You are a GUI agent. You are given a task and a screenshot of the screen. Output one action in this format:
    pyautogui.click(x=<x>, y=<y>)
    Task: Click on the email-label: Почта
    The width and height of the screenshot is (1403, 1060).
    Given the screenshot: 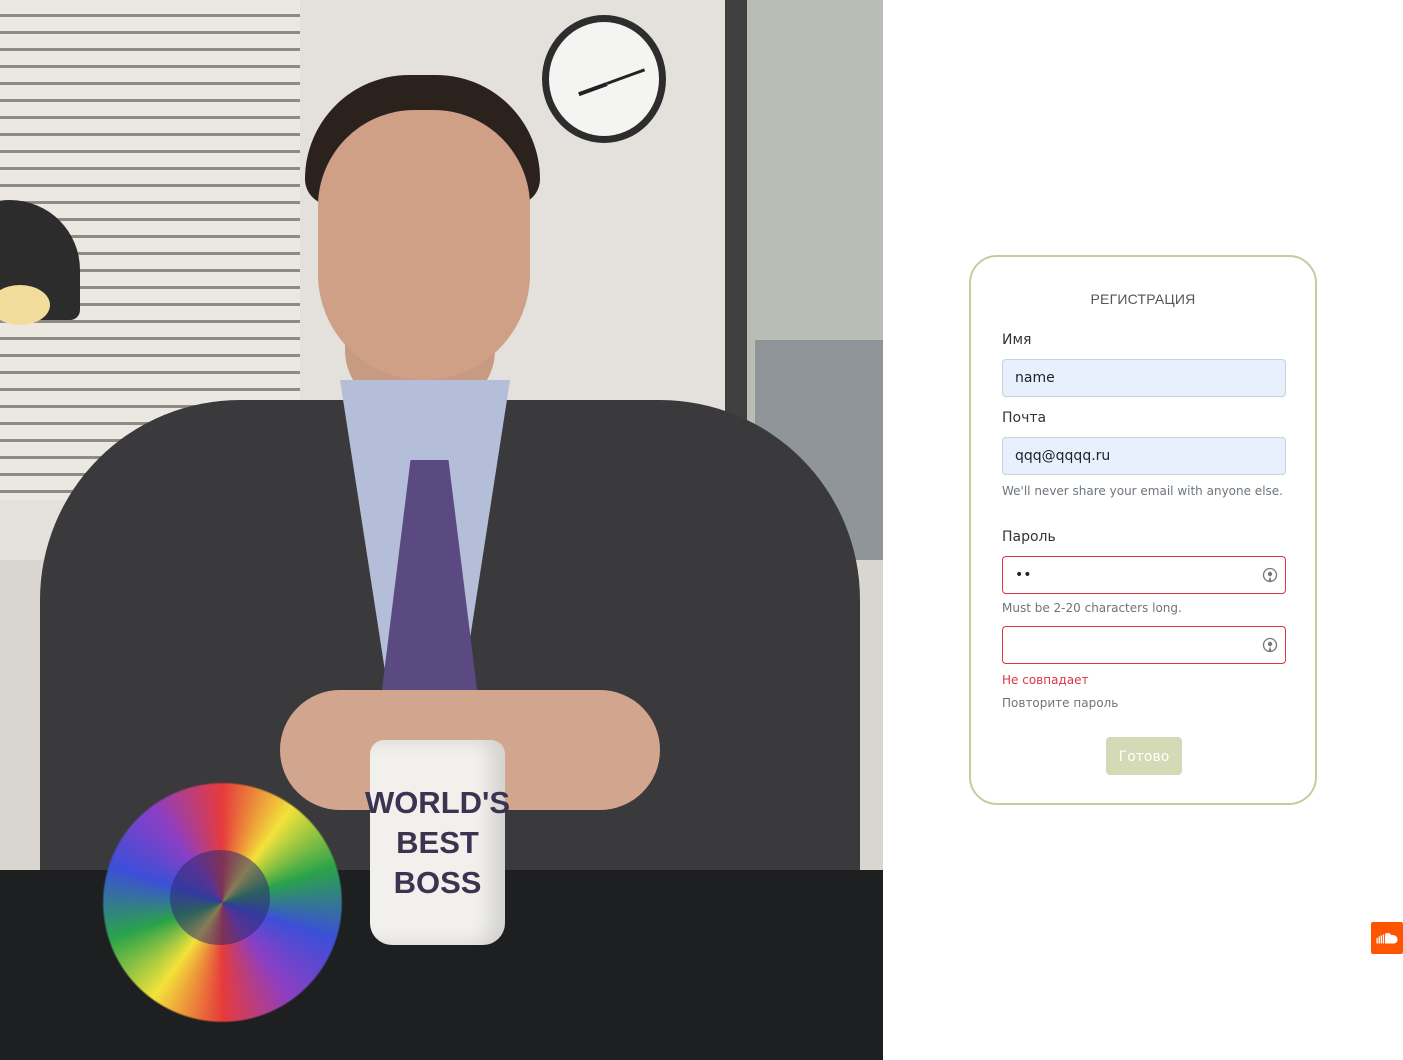 What is the action you would take?
    pyautogui.click(x=1024, y=418)
    